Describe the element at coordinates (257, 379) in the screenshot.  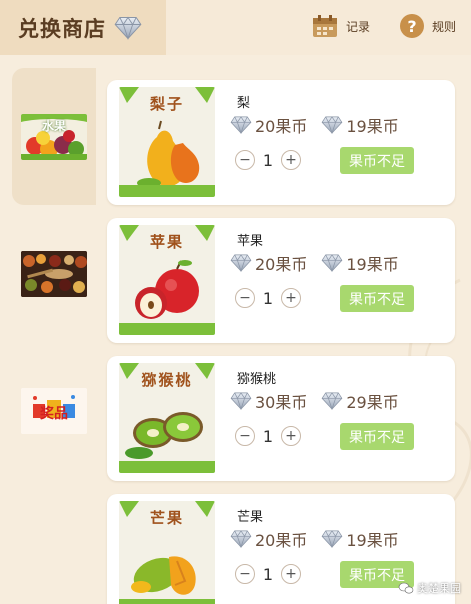
I see `product-name: 猕猴桃` at that location.